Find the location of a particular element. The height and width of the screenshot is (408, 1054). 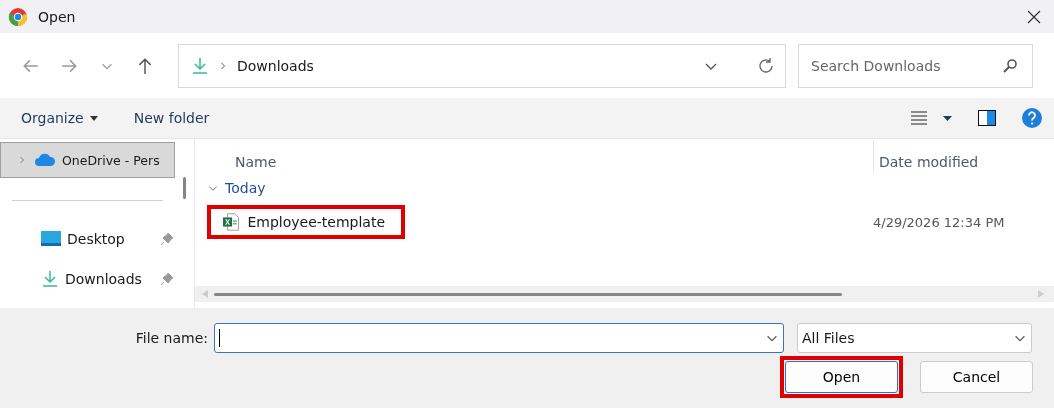

text-cursor is located at coordinates (219, 338).